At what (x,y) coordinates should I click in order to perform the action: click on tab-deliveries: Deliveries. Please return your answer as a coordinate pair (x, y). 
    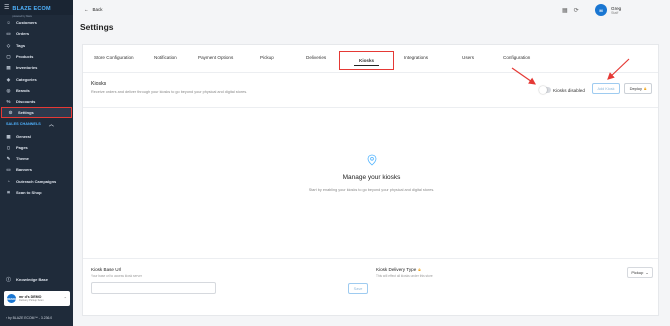
    Looking at the image, I should click on (316, 57).